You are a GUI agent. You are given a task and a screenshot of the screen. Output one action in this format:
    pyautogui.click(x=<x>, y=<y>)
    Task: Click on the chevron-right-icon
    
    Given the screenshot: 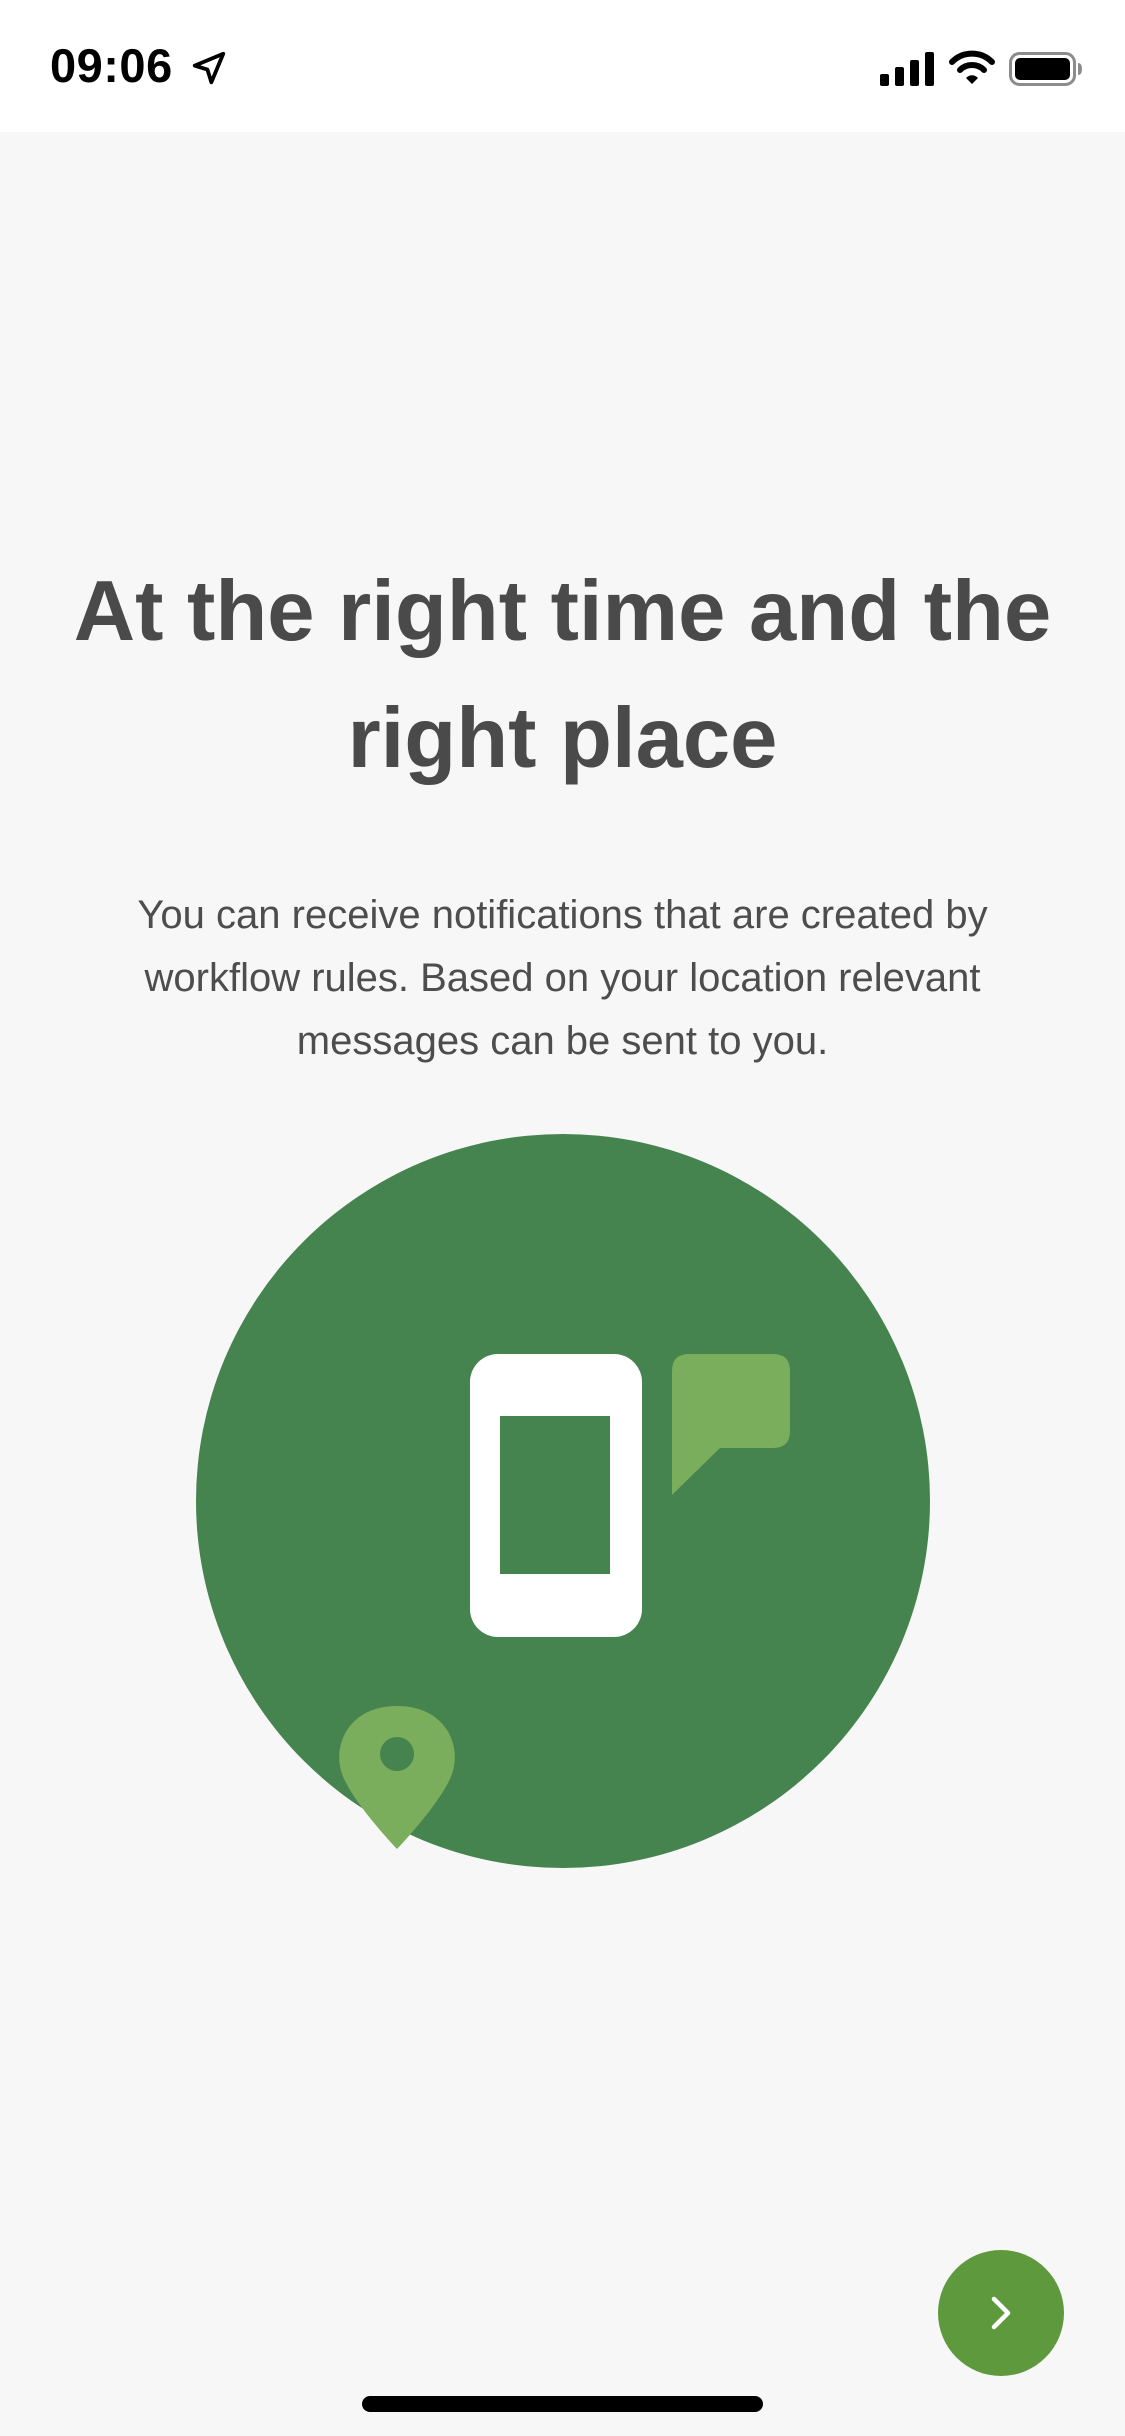 What is the action you would take?
    pyautogui.click(x=1001, y=2313)
    